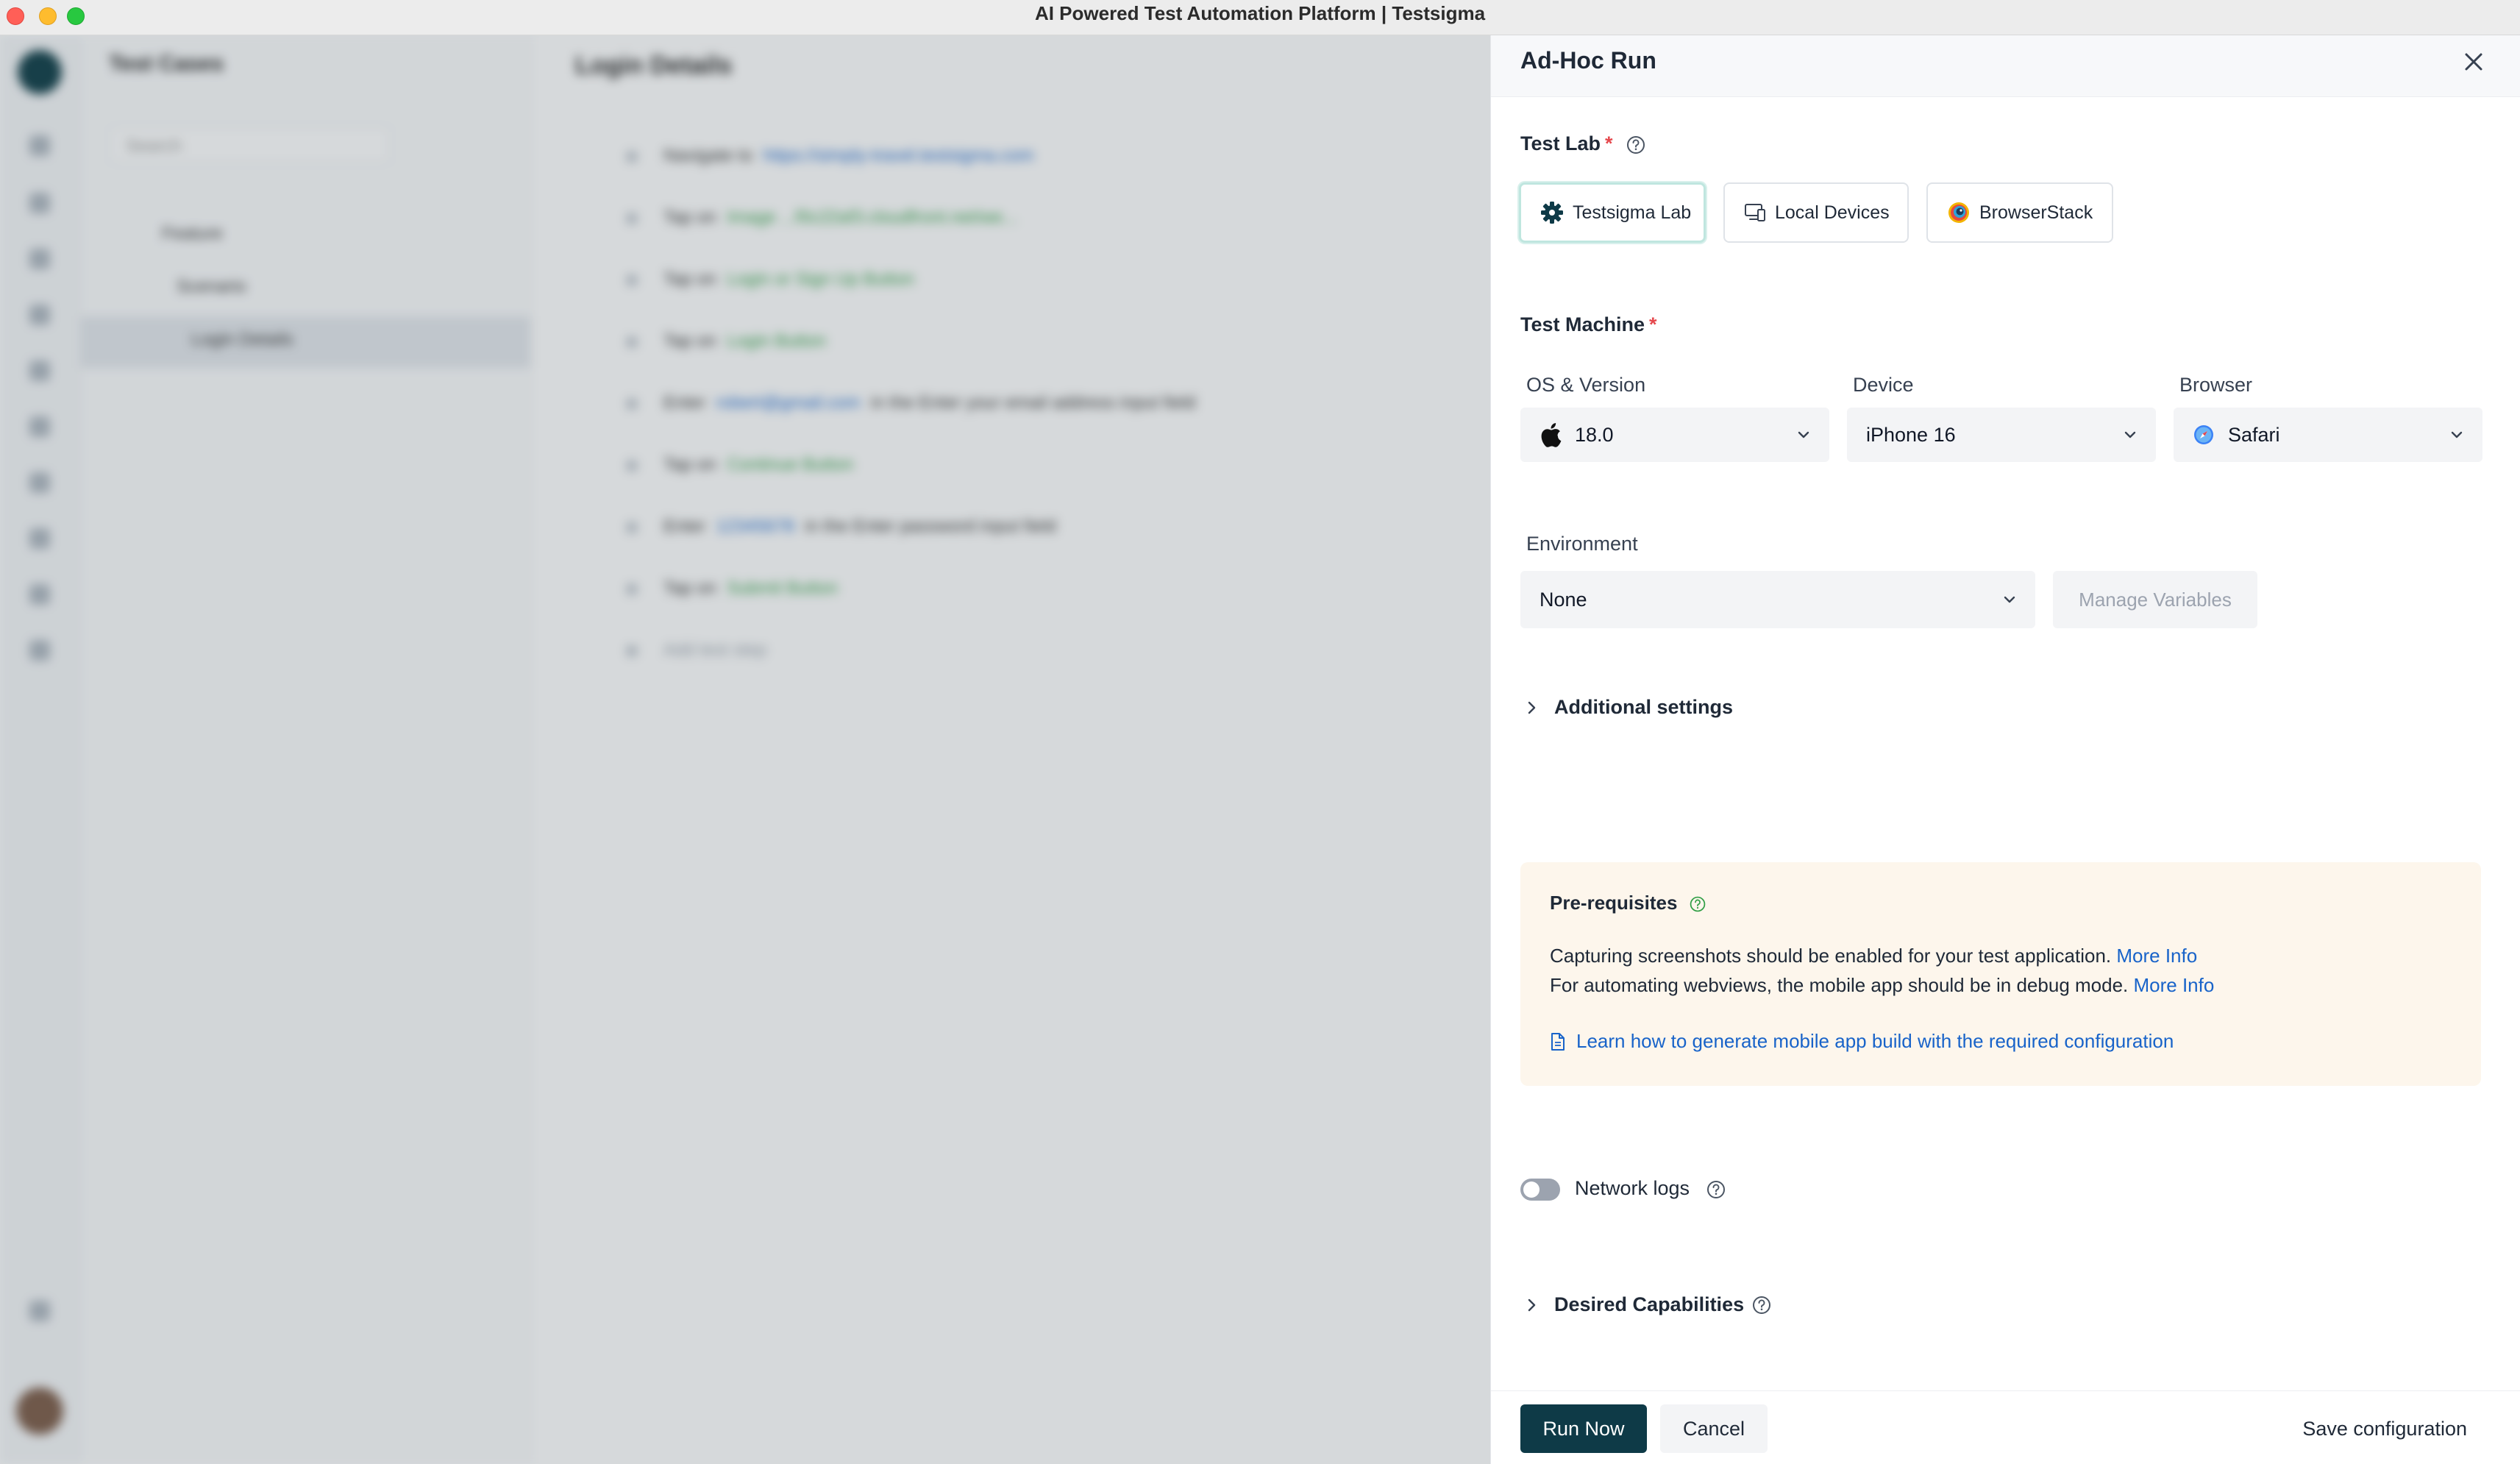  What do you see at coordinates (2036, 212) in the screenshot?
I see `test-lab-option-label: BrowserStack` at bounding box center [2036, 212].